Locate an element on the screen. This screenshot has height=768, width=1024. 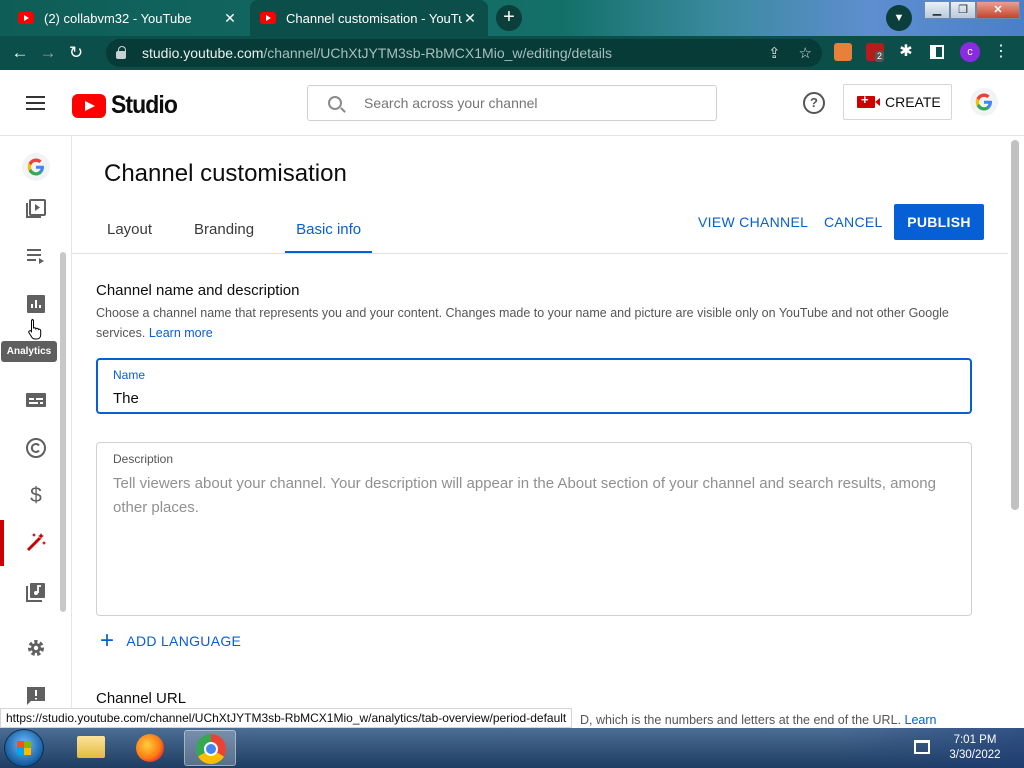
rail-item-content is located at coordinates (36, 208).